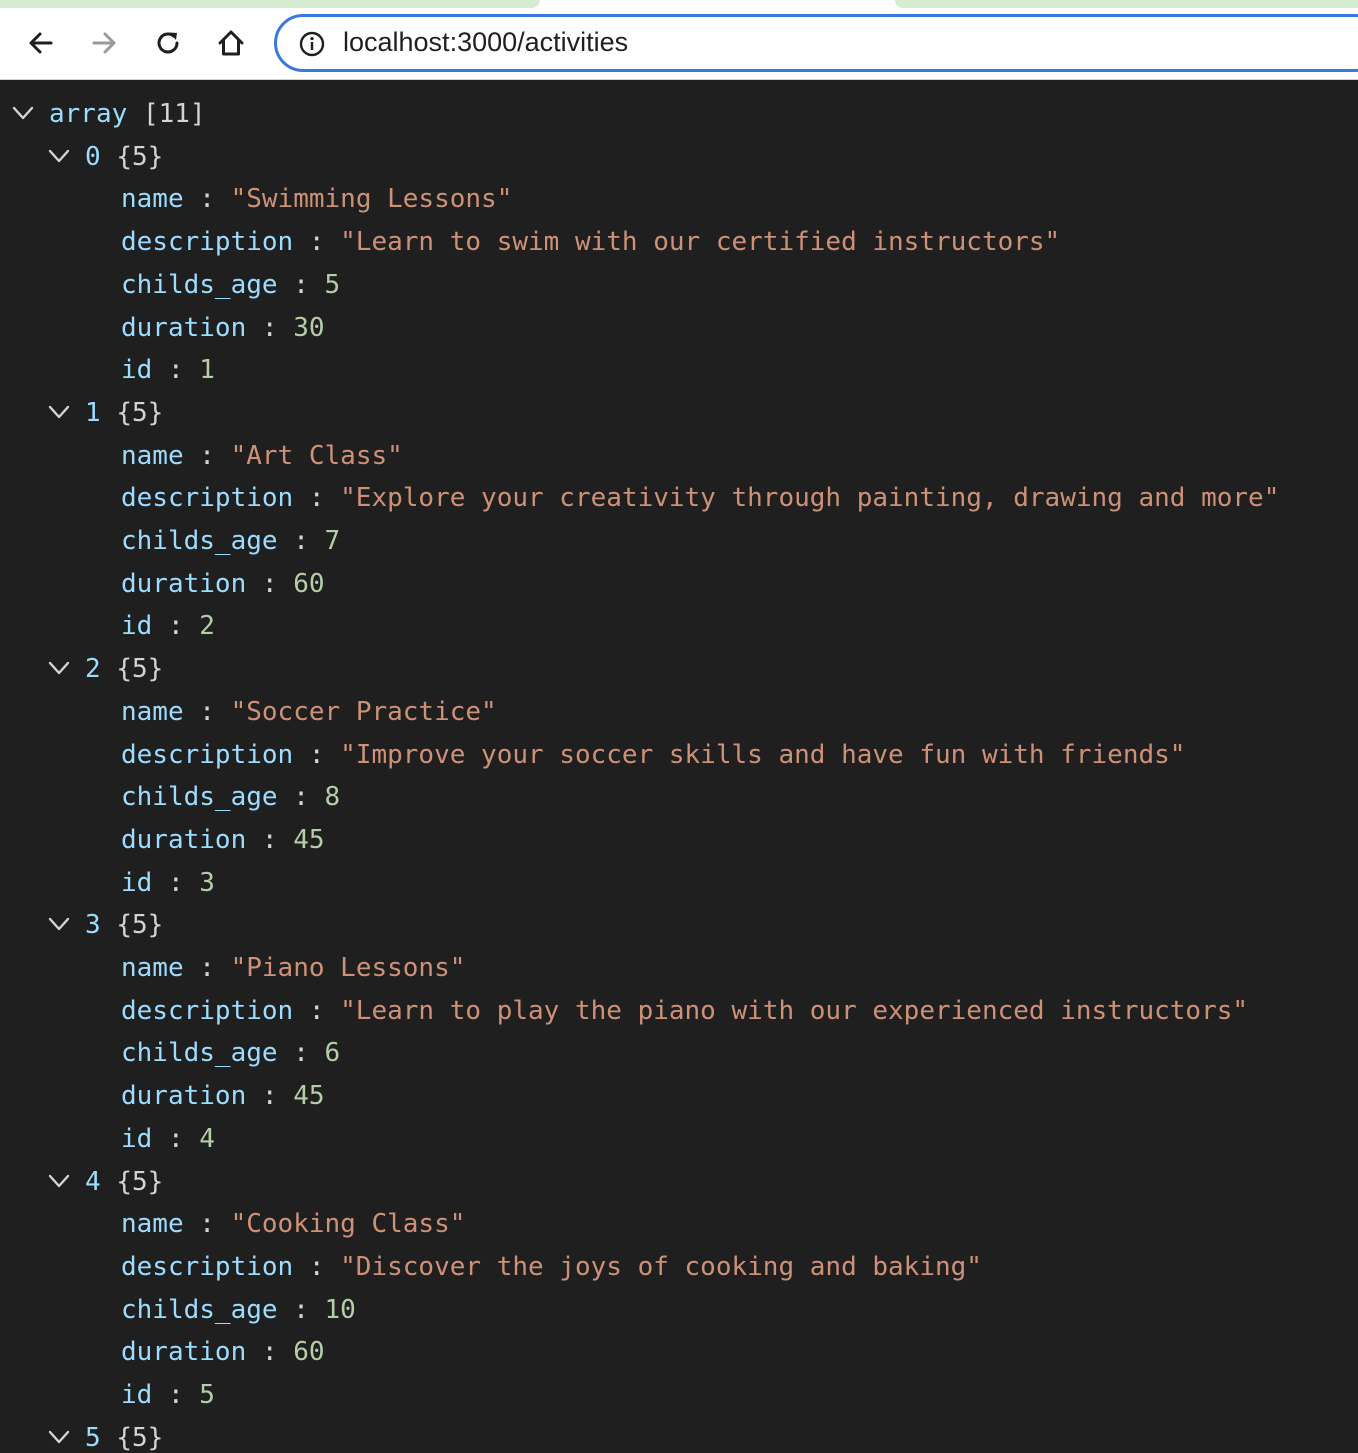 The height and width of the screenshot is (1453, 1358). What do you see at coordinates (679, 114) in the screenshot?
I see `tree-node-root: array [11]` at bounding box center [679, 114].